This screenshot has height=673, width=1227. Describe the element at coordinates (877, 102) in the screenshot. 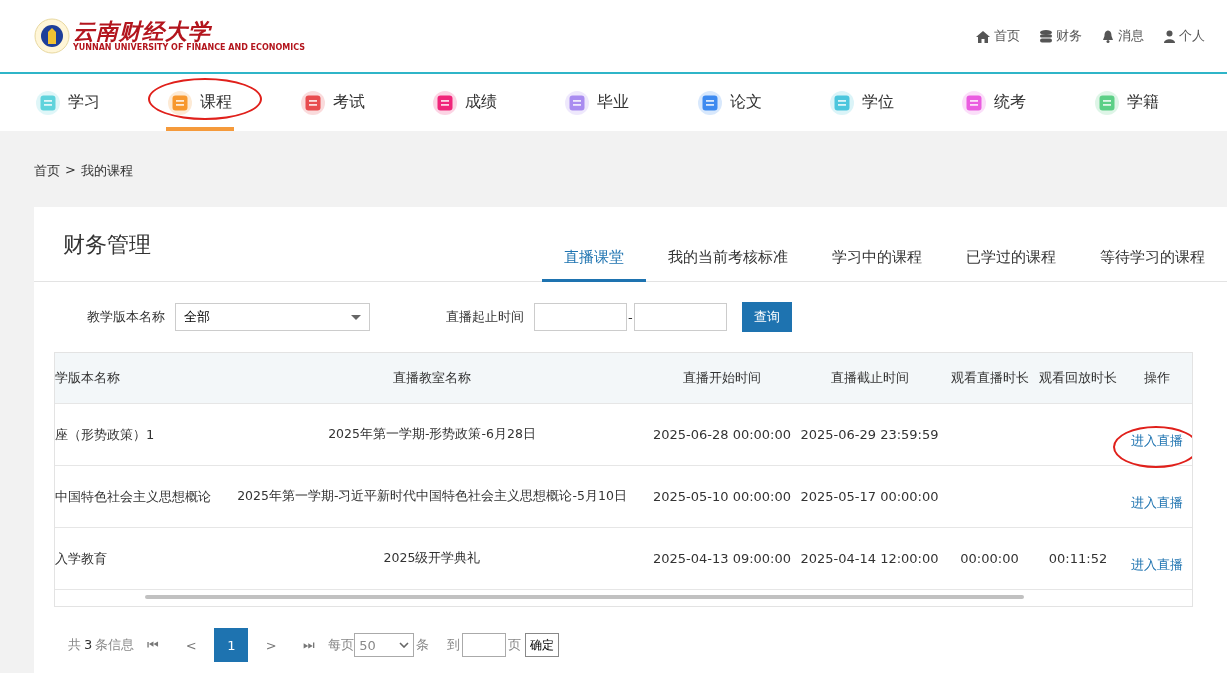

I see `nav-label: 学位` at that location.